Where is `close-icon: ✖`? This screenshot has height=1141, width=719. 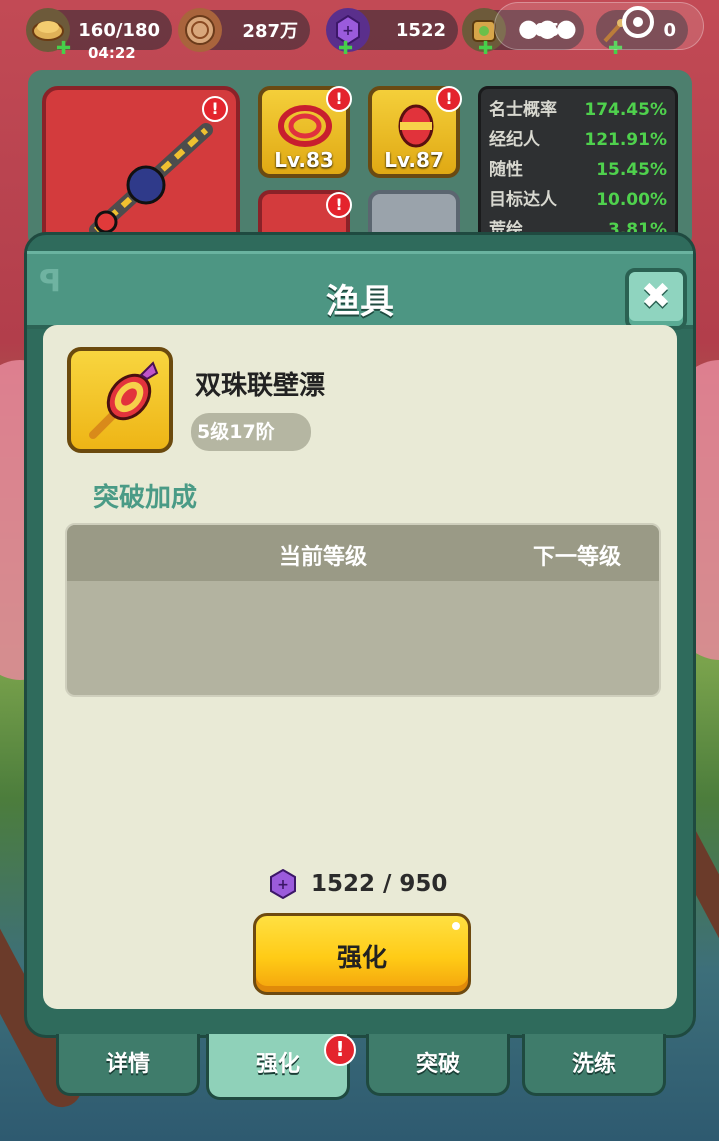
close-icon: ✖ is located at coordinates (656, 296).